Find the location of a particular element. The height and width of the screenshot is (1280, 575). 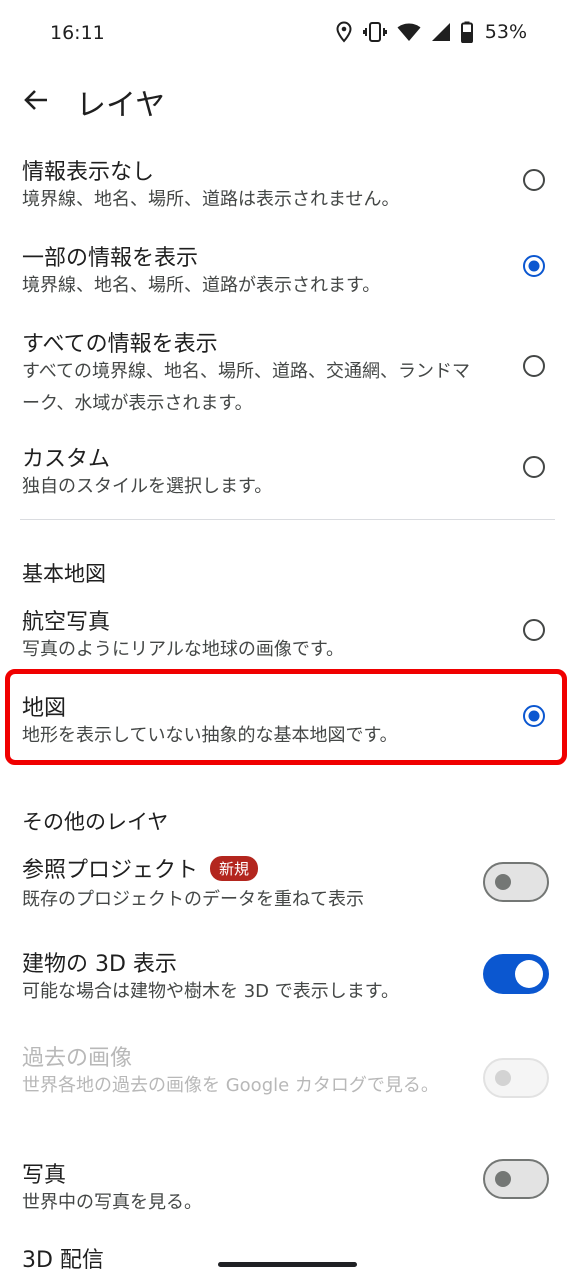

gesture-nav-handle is located at coordinates (287, 1264).